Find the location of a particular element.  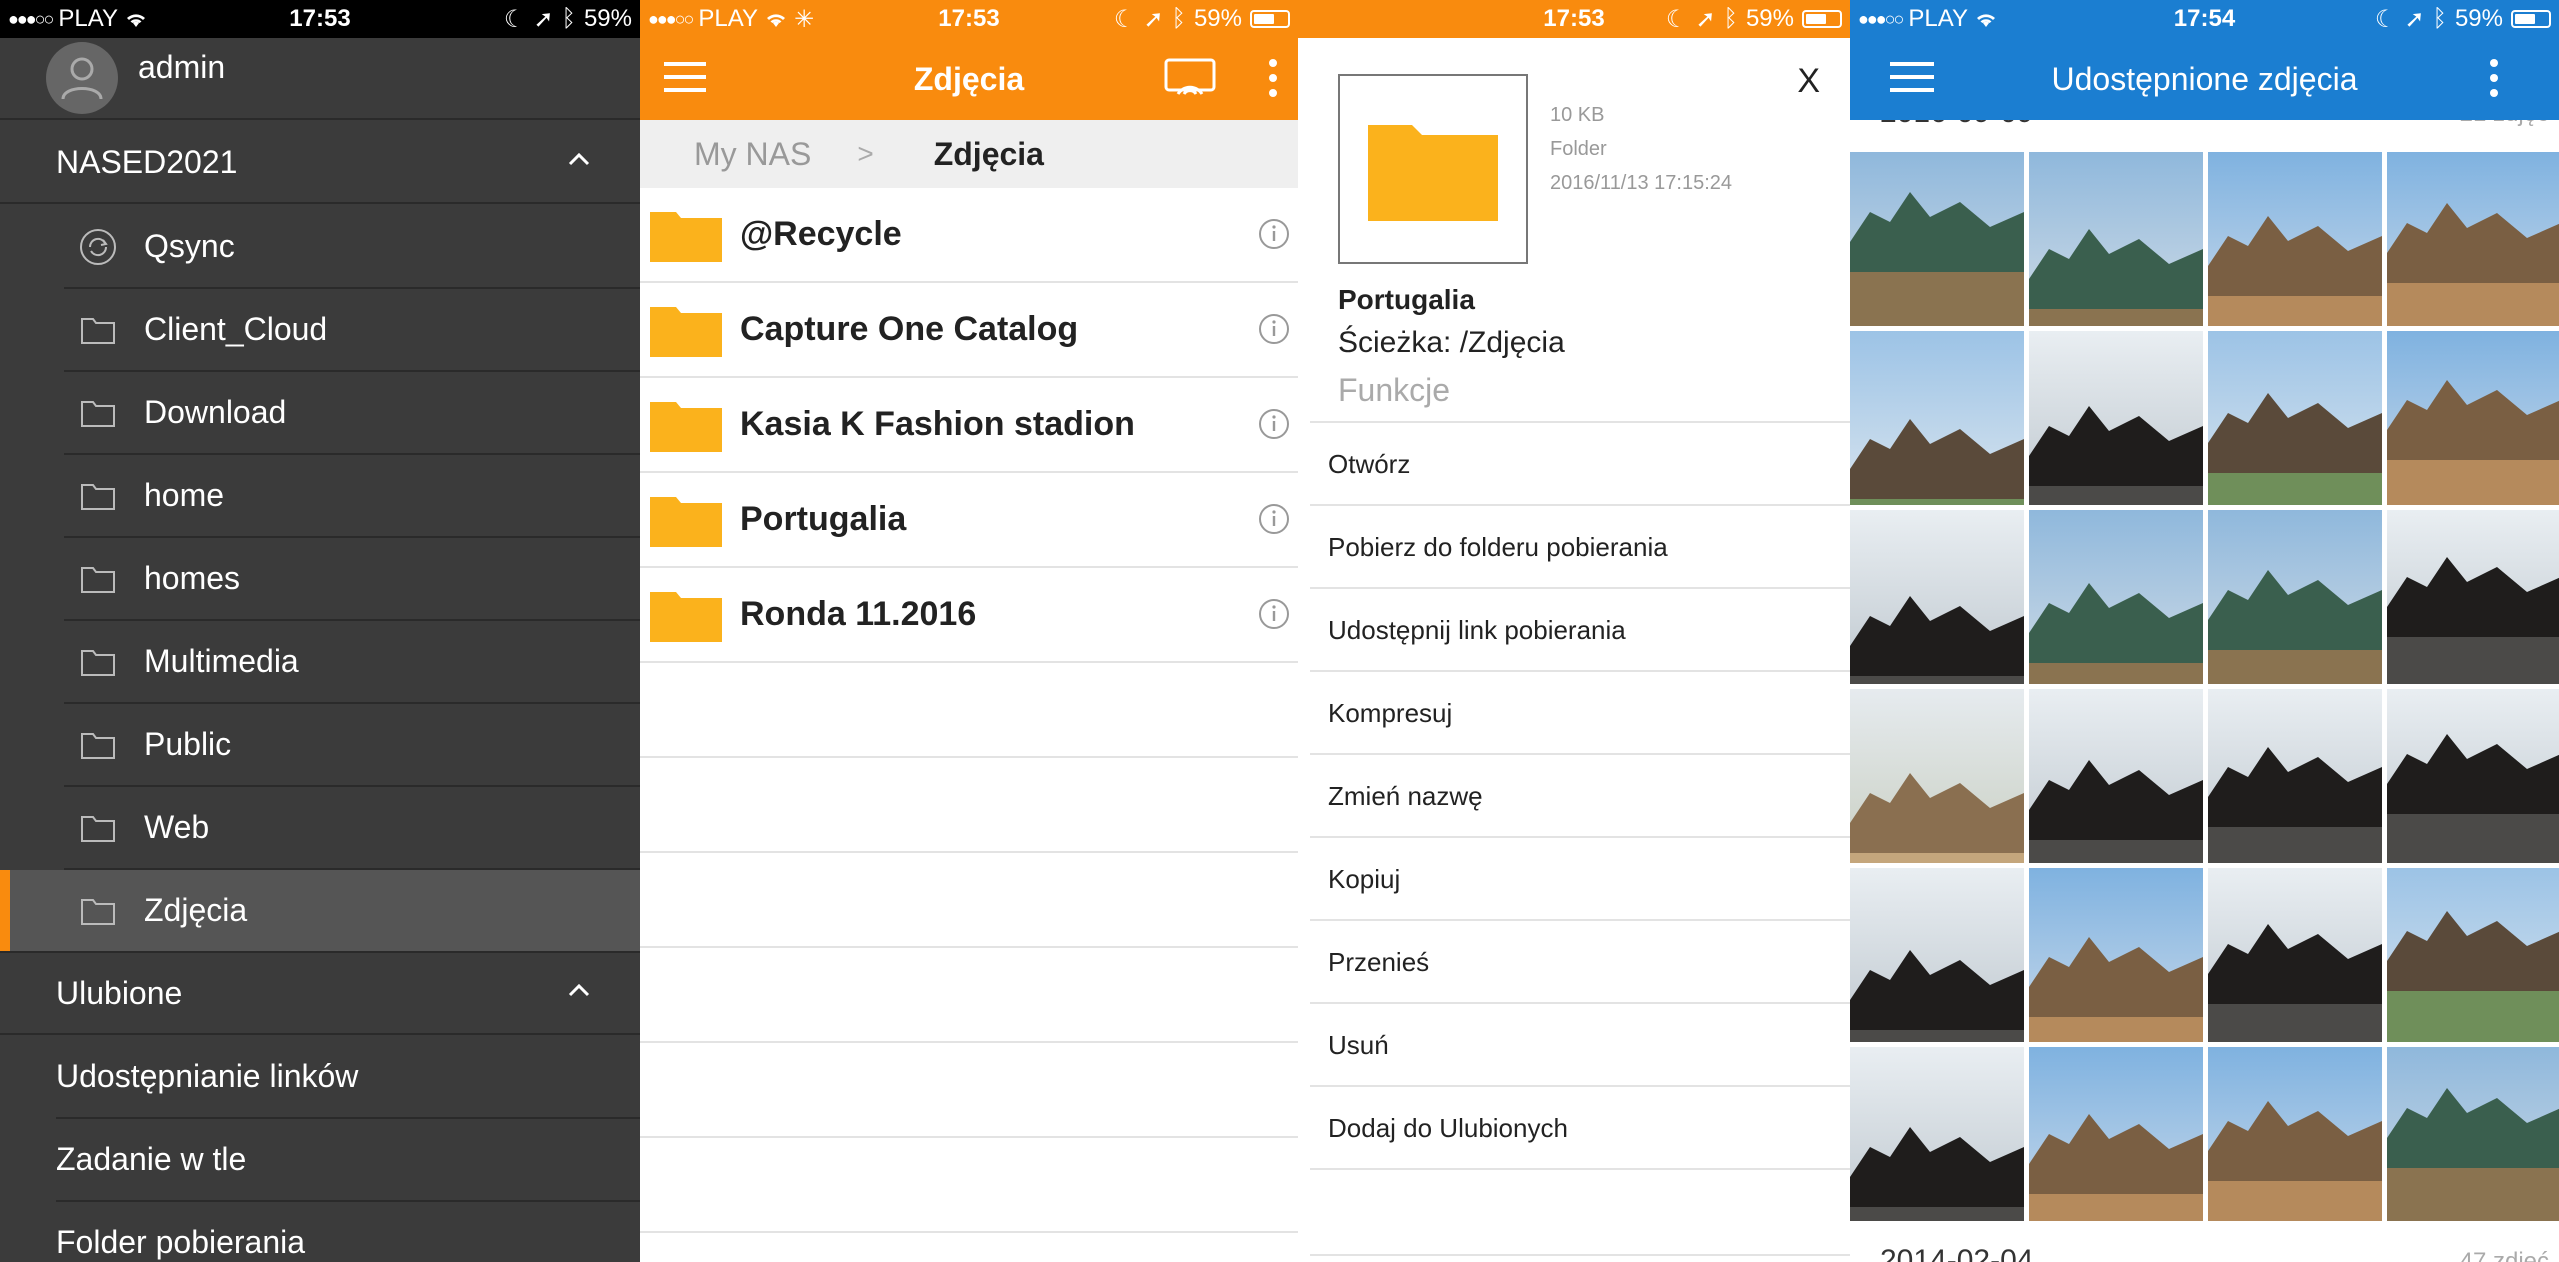

folder-date: 2016/11/13 17:15:24 is located at coordinates (1641, 183).